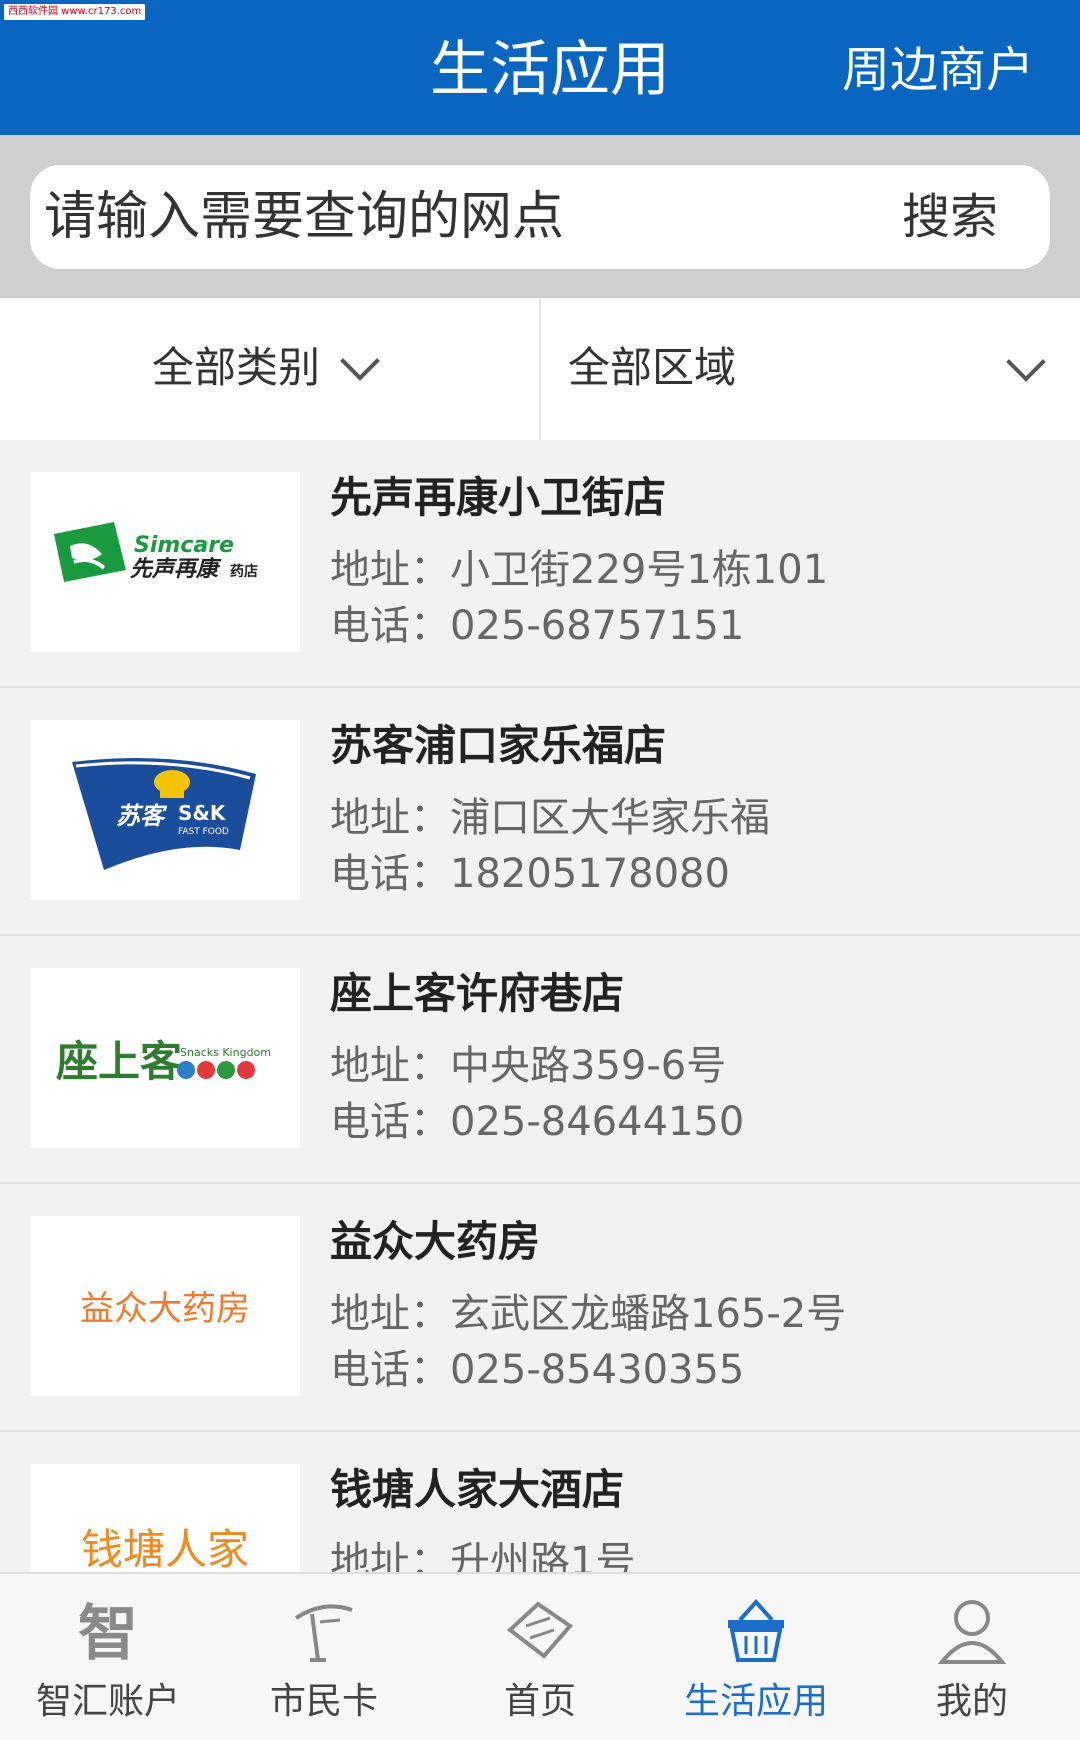 The image size is (1080, 1740). What do you see at coordinates (360, 361) in the screenshot?
I see `chevron-down-icon` at bounding box center [360, 361].